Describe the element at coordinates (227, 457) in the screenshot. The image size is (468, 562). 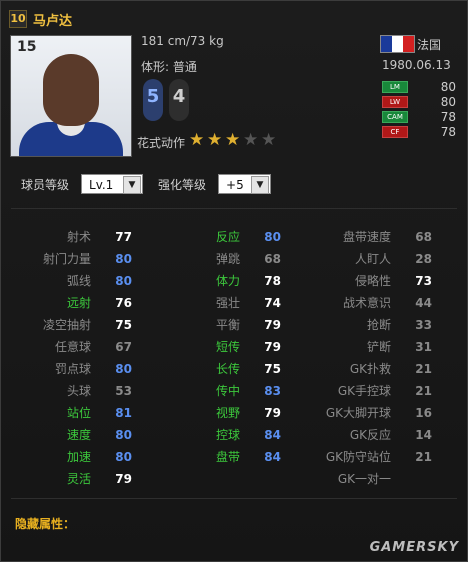
I see `attribute-name: 盘带` at that location.